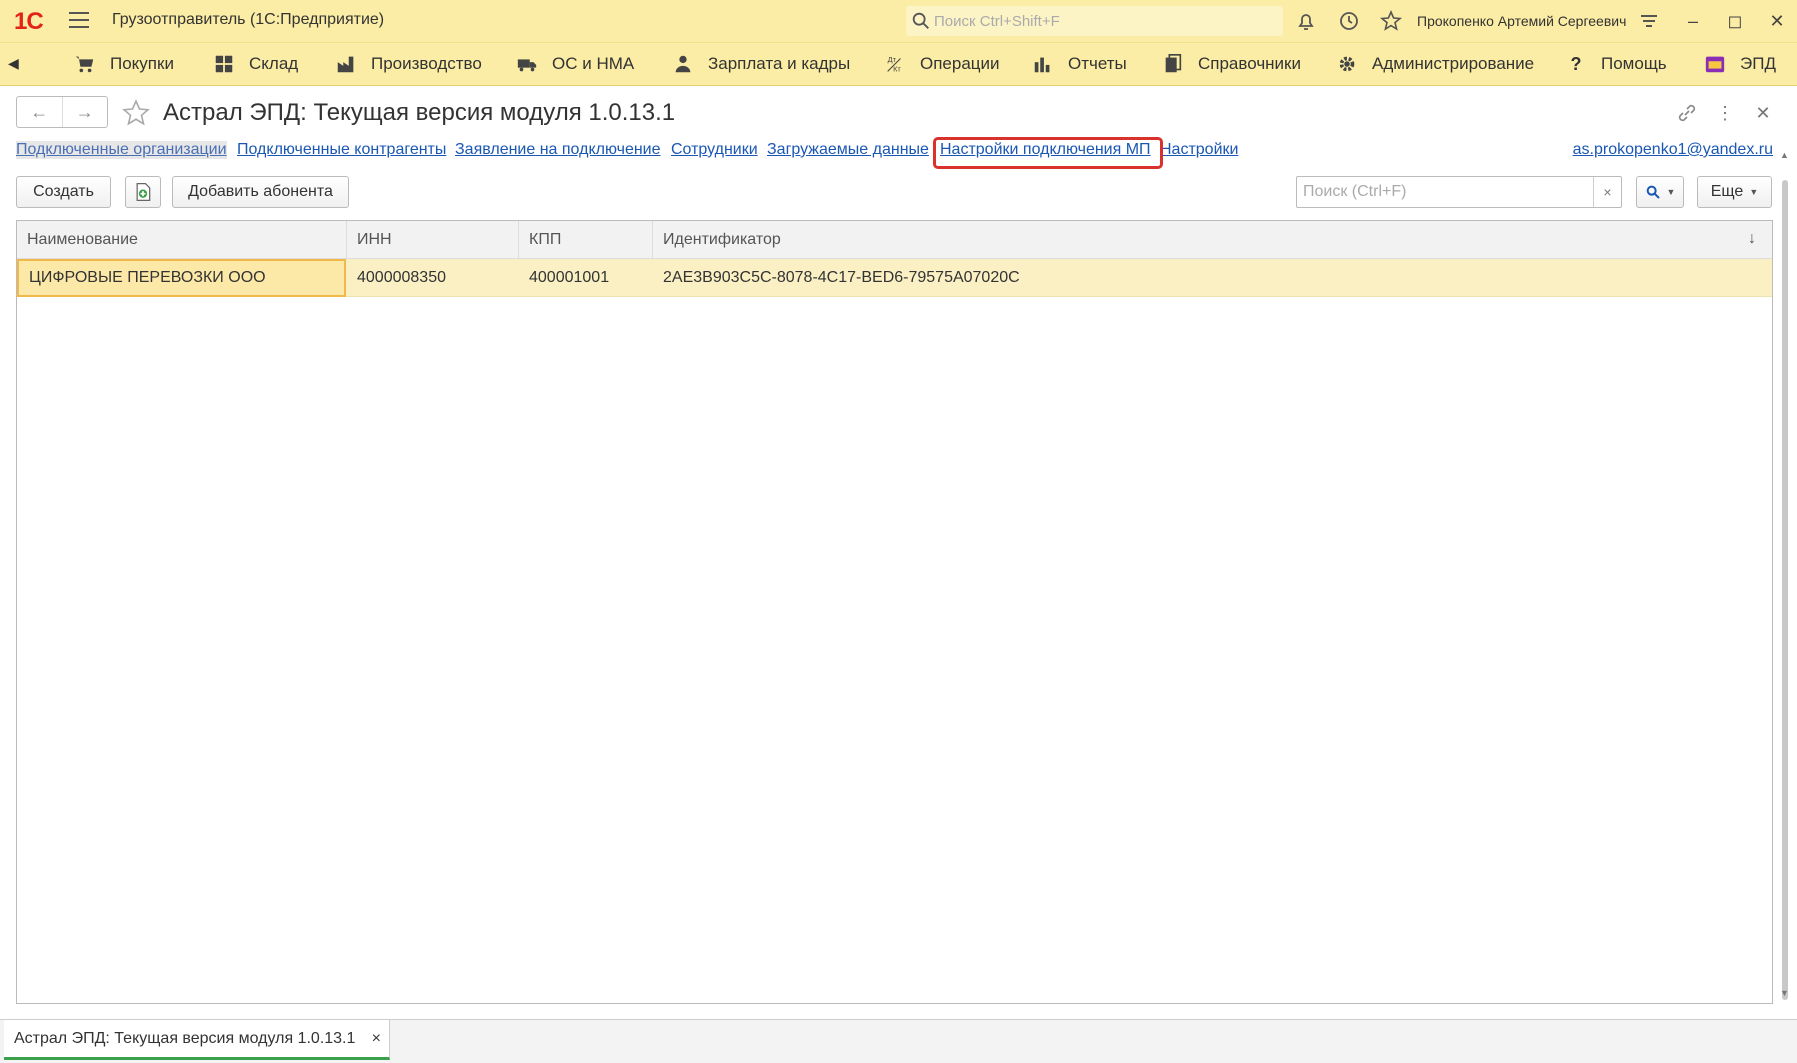  I want to click on document-add-icon, so click(143, 192).